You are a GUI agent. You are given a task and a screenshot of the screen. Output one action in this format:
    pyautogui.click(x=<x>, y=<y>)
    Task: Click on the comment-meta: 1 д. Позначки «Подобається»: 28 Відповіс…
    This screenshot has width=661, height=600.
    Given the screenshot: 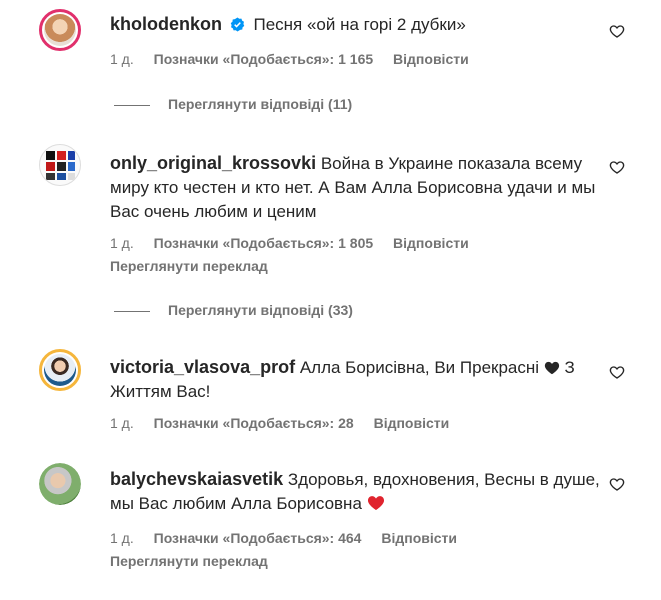 What is the action you would take?
    pyautogui.click(x=287, y=423)
    